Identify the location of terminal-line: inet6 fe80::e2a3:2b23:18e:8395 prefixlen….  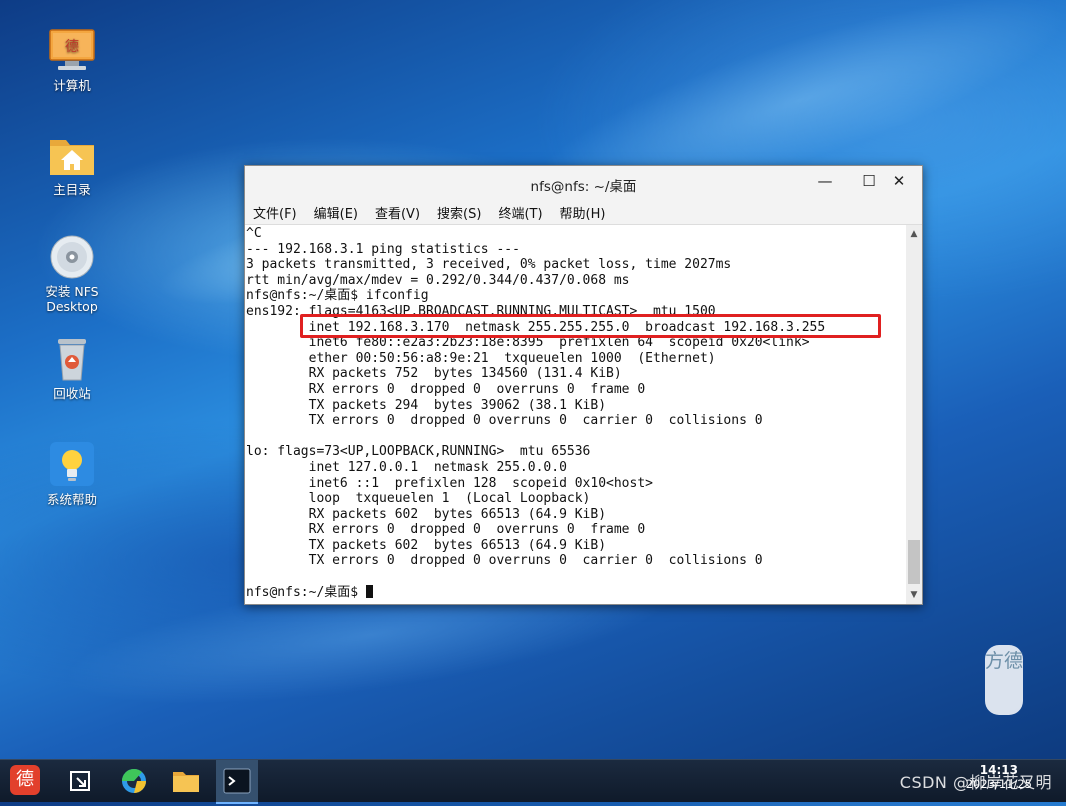
(528, 343).